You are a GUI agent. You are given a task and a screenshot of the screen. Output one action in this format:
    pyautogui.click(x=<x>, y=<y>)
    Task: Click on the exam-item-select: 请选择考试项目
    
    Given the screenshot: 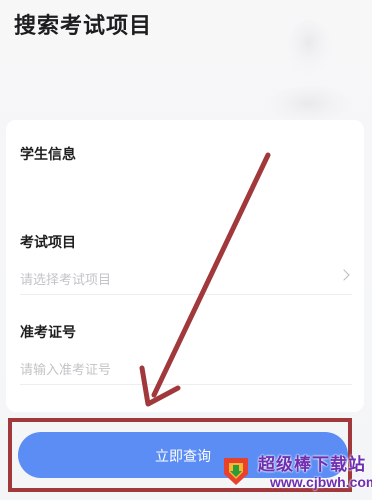 What is the action you would take?
    pyautogui.click(x=186, y=277)
    